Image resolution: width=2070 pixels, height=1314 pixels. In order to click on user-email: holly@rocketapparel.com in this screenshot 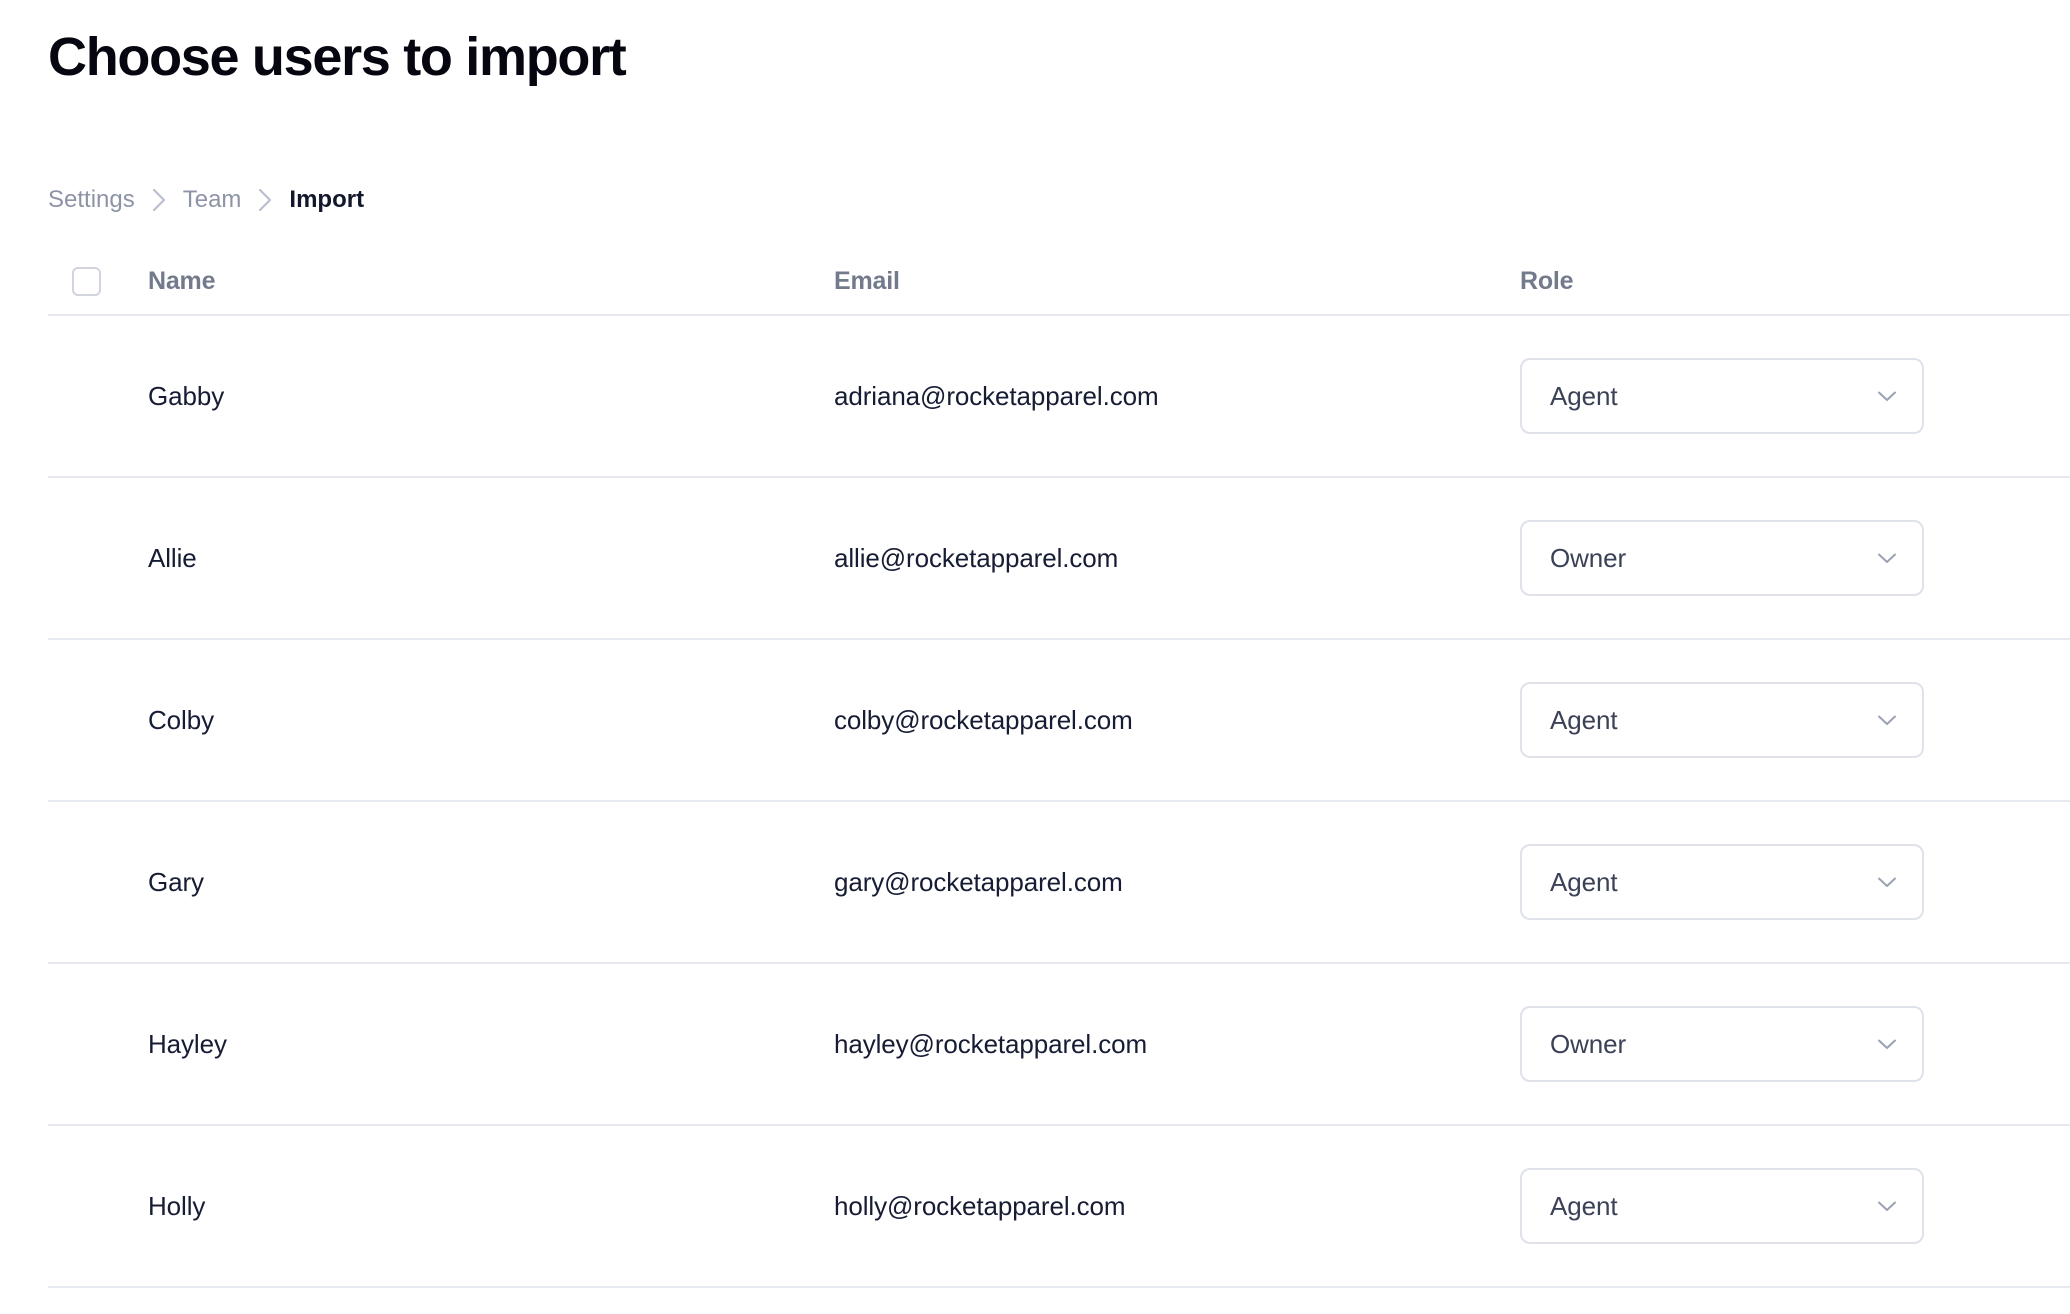, I will do `click(980, 1206)`.